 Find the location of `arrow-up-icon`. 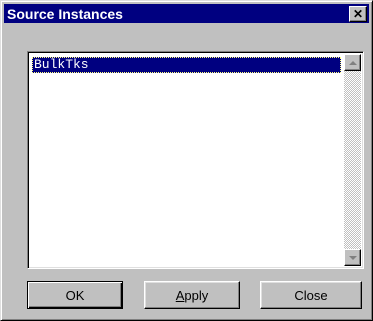

arrow-up-icon is located at coordinates (352, 62).